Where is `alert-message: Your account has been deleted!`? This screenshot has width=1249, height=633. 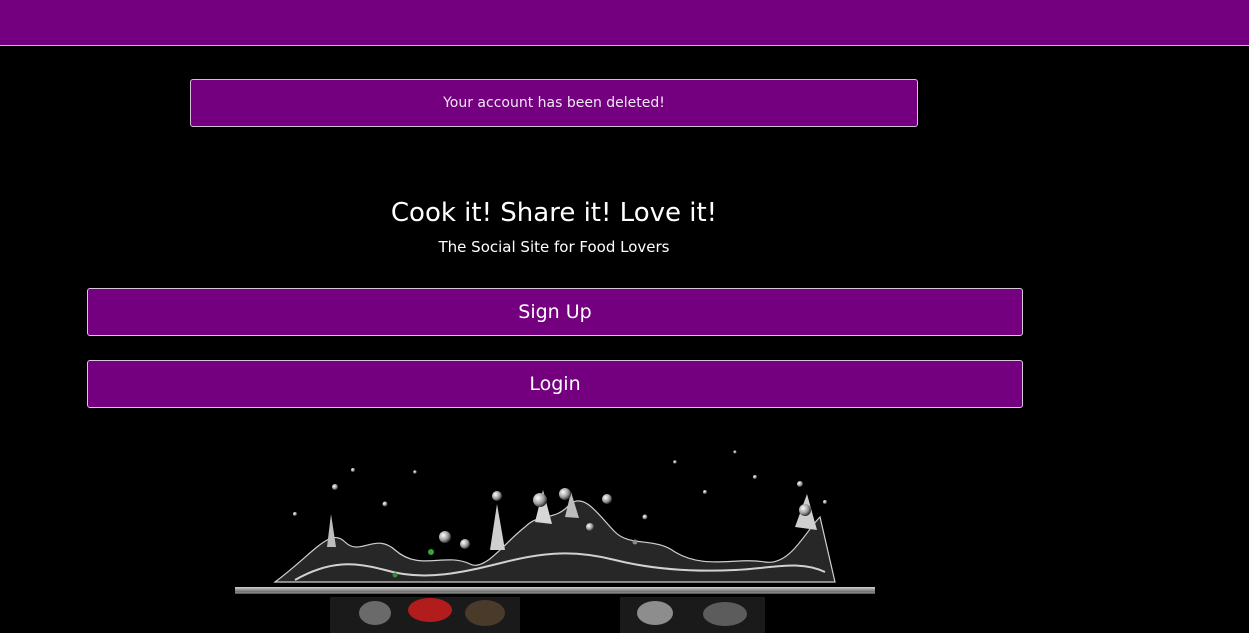 alert-message: Your account has been deleted! is located at coordinates (554, 103).